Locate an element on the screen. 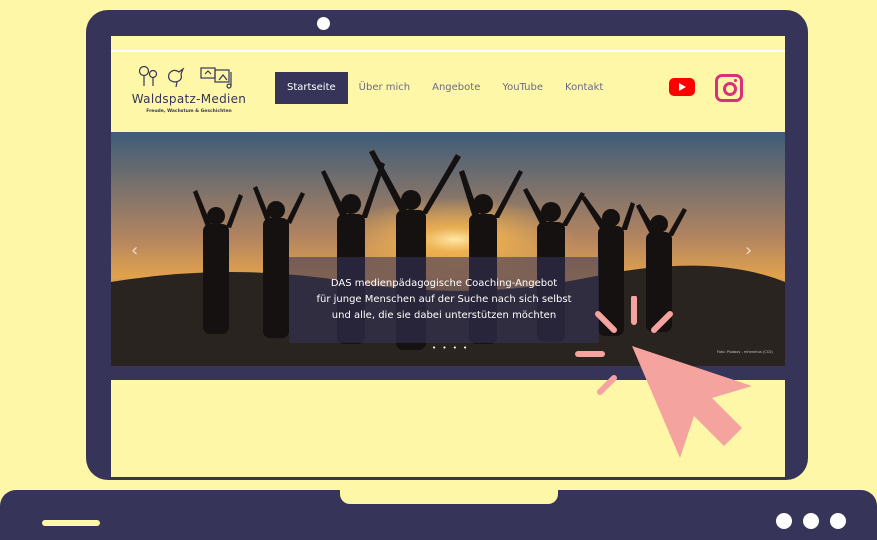 The image size is (877, 540). hero-caption-line-1: DAS medienpädagogische Coaching-Angebot is located at coordinates (444, 283).